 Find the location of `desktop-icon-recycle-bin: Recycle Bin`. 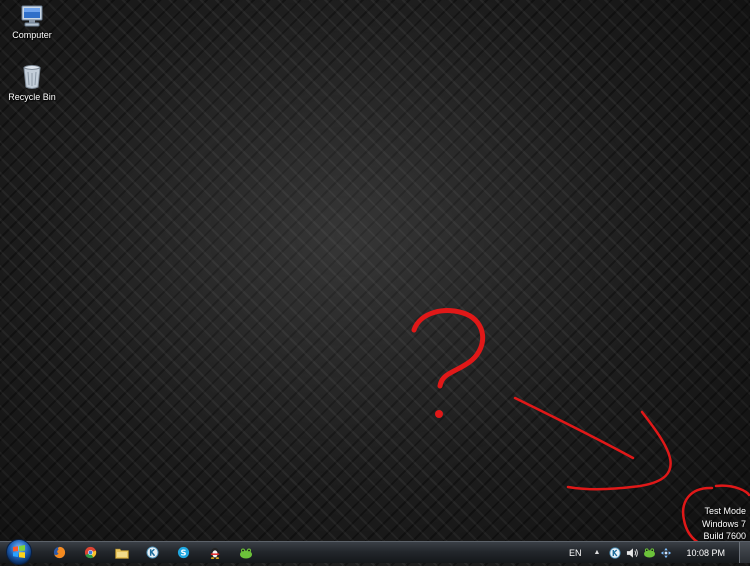

desktop-icon-recycle-bin: Recycle Bin is located at coordinates (32, 83).